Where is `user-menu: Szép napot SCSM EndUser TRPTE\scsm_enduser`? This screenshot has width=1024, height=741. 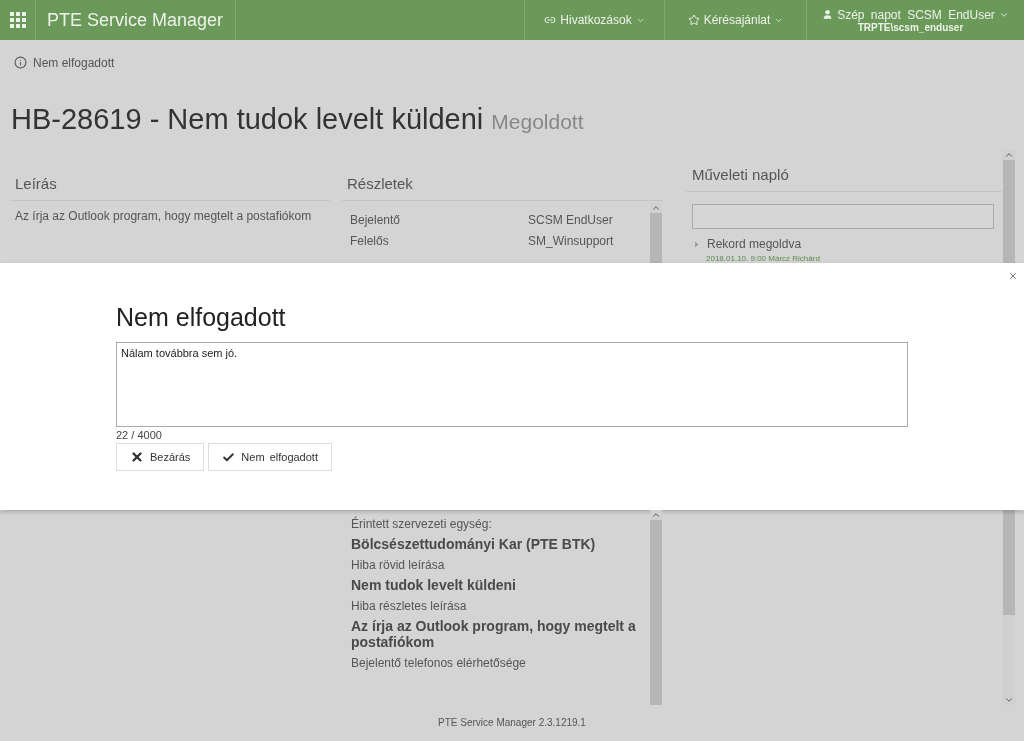 user-menu: Szép napot SCSM EndUser TRPTE\scsm_enduser is located at coordinates (915, 20).